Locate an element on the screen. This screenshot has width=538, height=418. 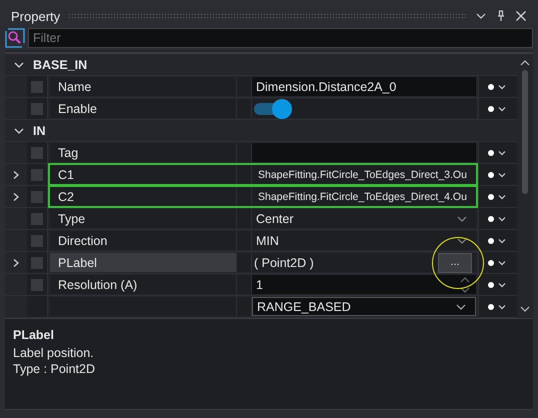
property-row: C2 ShapeFitting.FitCircle_ToEdges_Direct_4.Ou is located at coordinates (261, 197).